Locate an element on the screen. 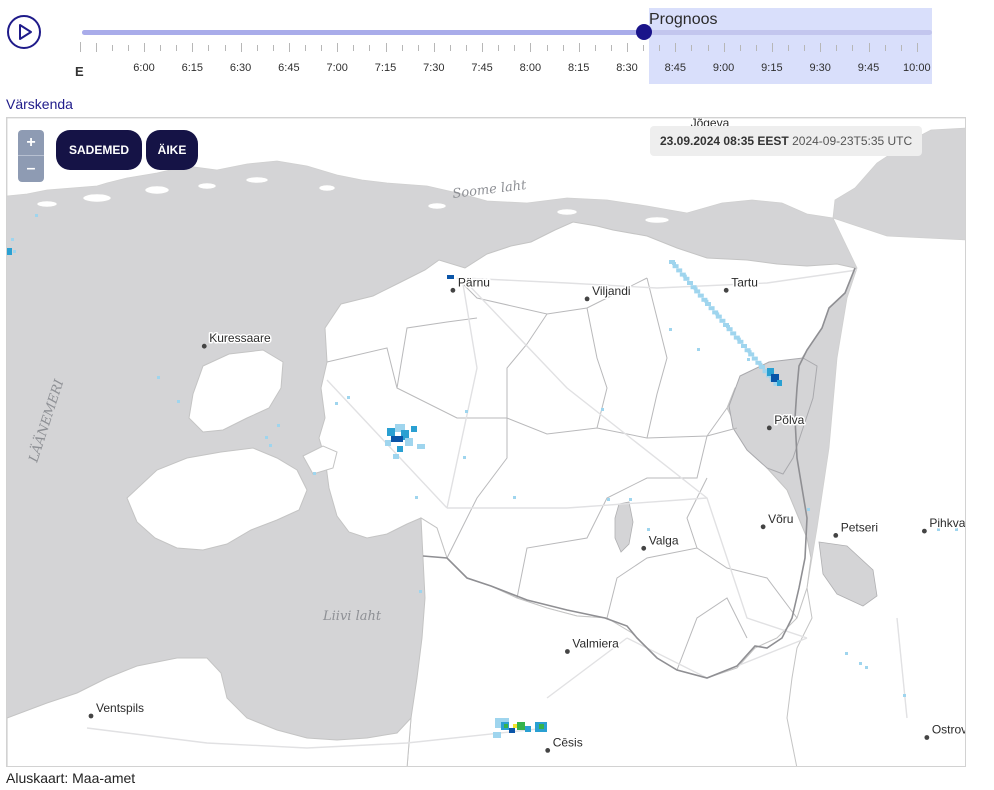 This screenshot has height=790, width=994. timeline-track is located at coordinates (507, 32).